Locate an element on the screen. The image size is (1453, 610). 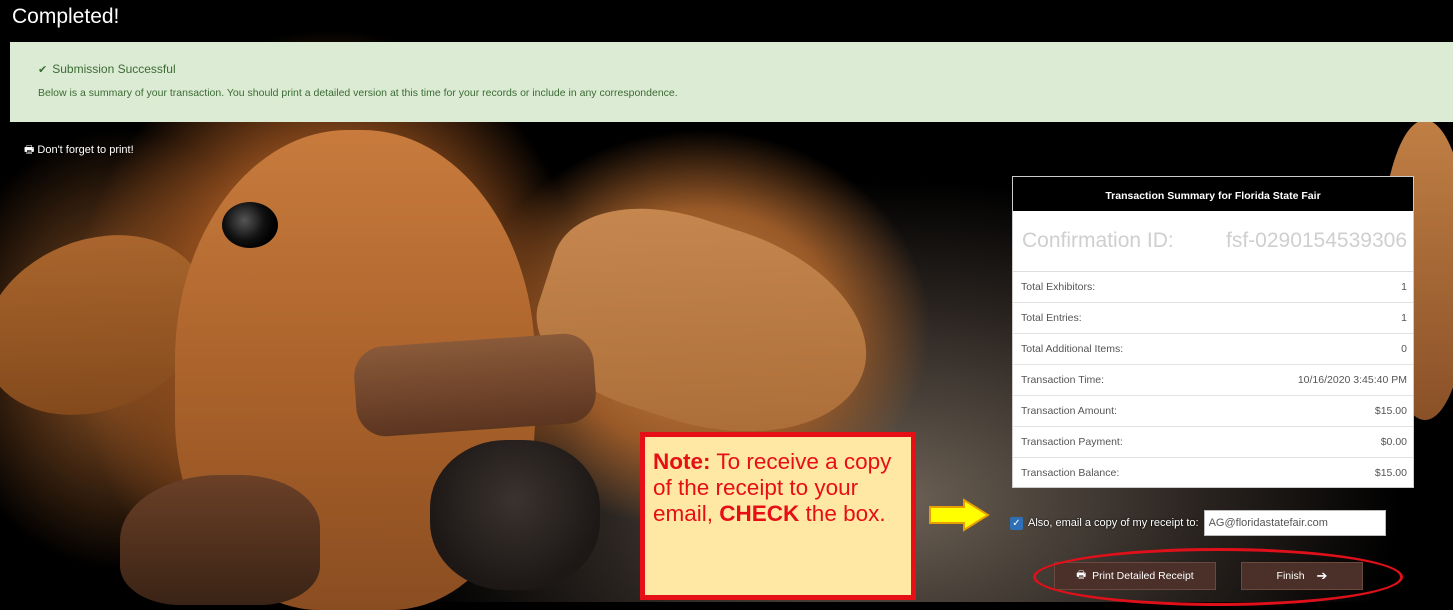
confirmation-row: Confirmation ID: fsf-0290154539306 is located at coordinates (1213, 241).